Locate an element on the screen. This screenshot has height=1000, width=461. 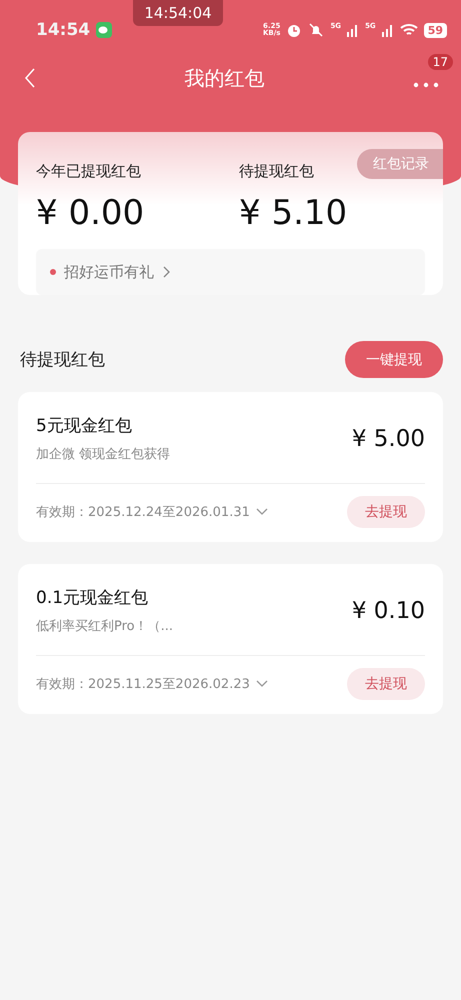
chevron-right-icon is located at coordinates (166, 272).